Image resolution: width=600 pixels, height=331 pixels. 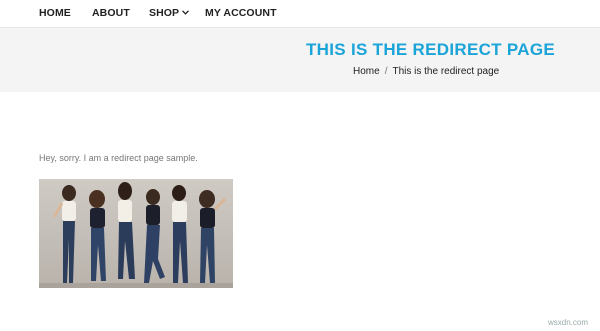 What do you see at coordinates (186, 12) in the screenshot?
I see `chevron-down-icon` at bounding box center [186, 12].